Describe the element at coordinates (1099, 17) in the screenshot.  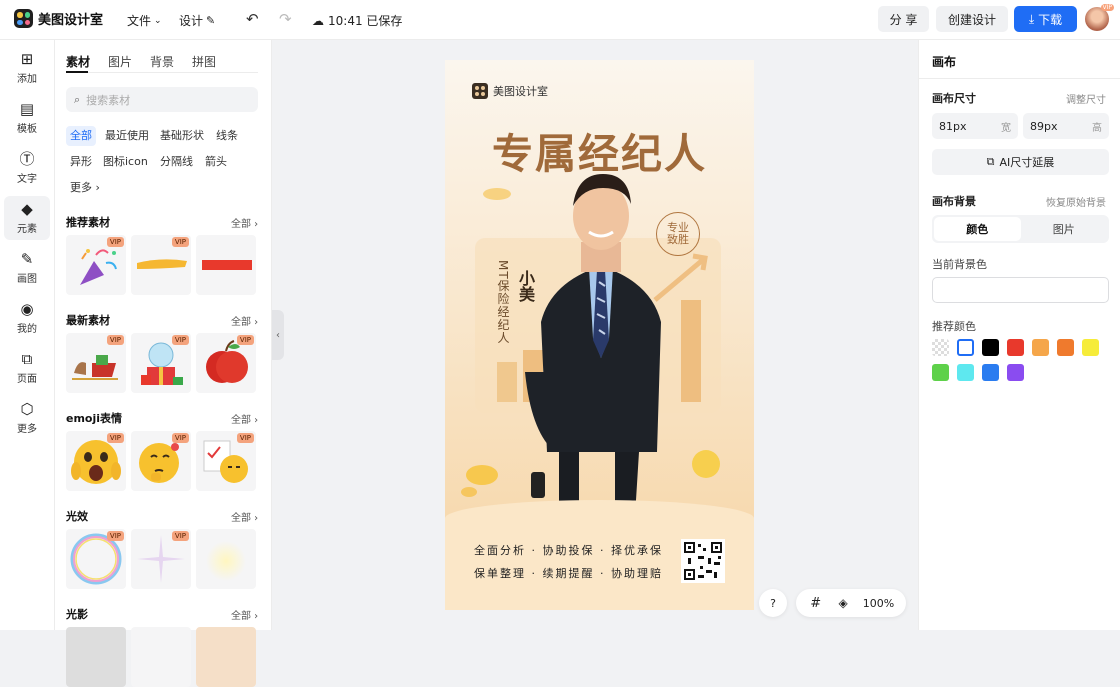
I see `avatar: VIP` at that location.